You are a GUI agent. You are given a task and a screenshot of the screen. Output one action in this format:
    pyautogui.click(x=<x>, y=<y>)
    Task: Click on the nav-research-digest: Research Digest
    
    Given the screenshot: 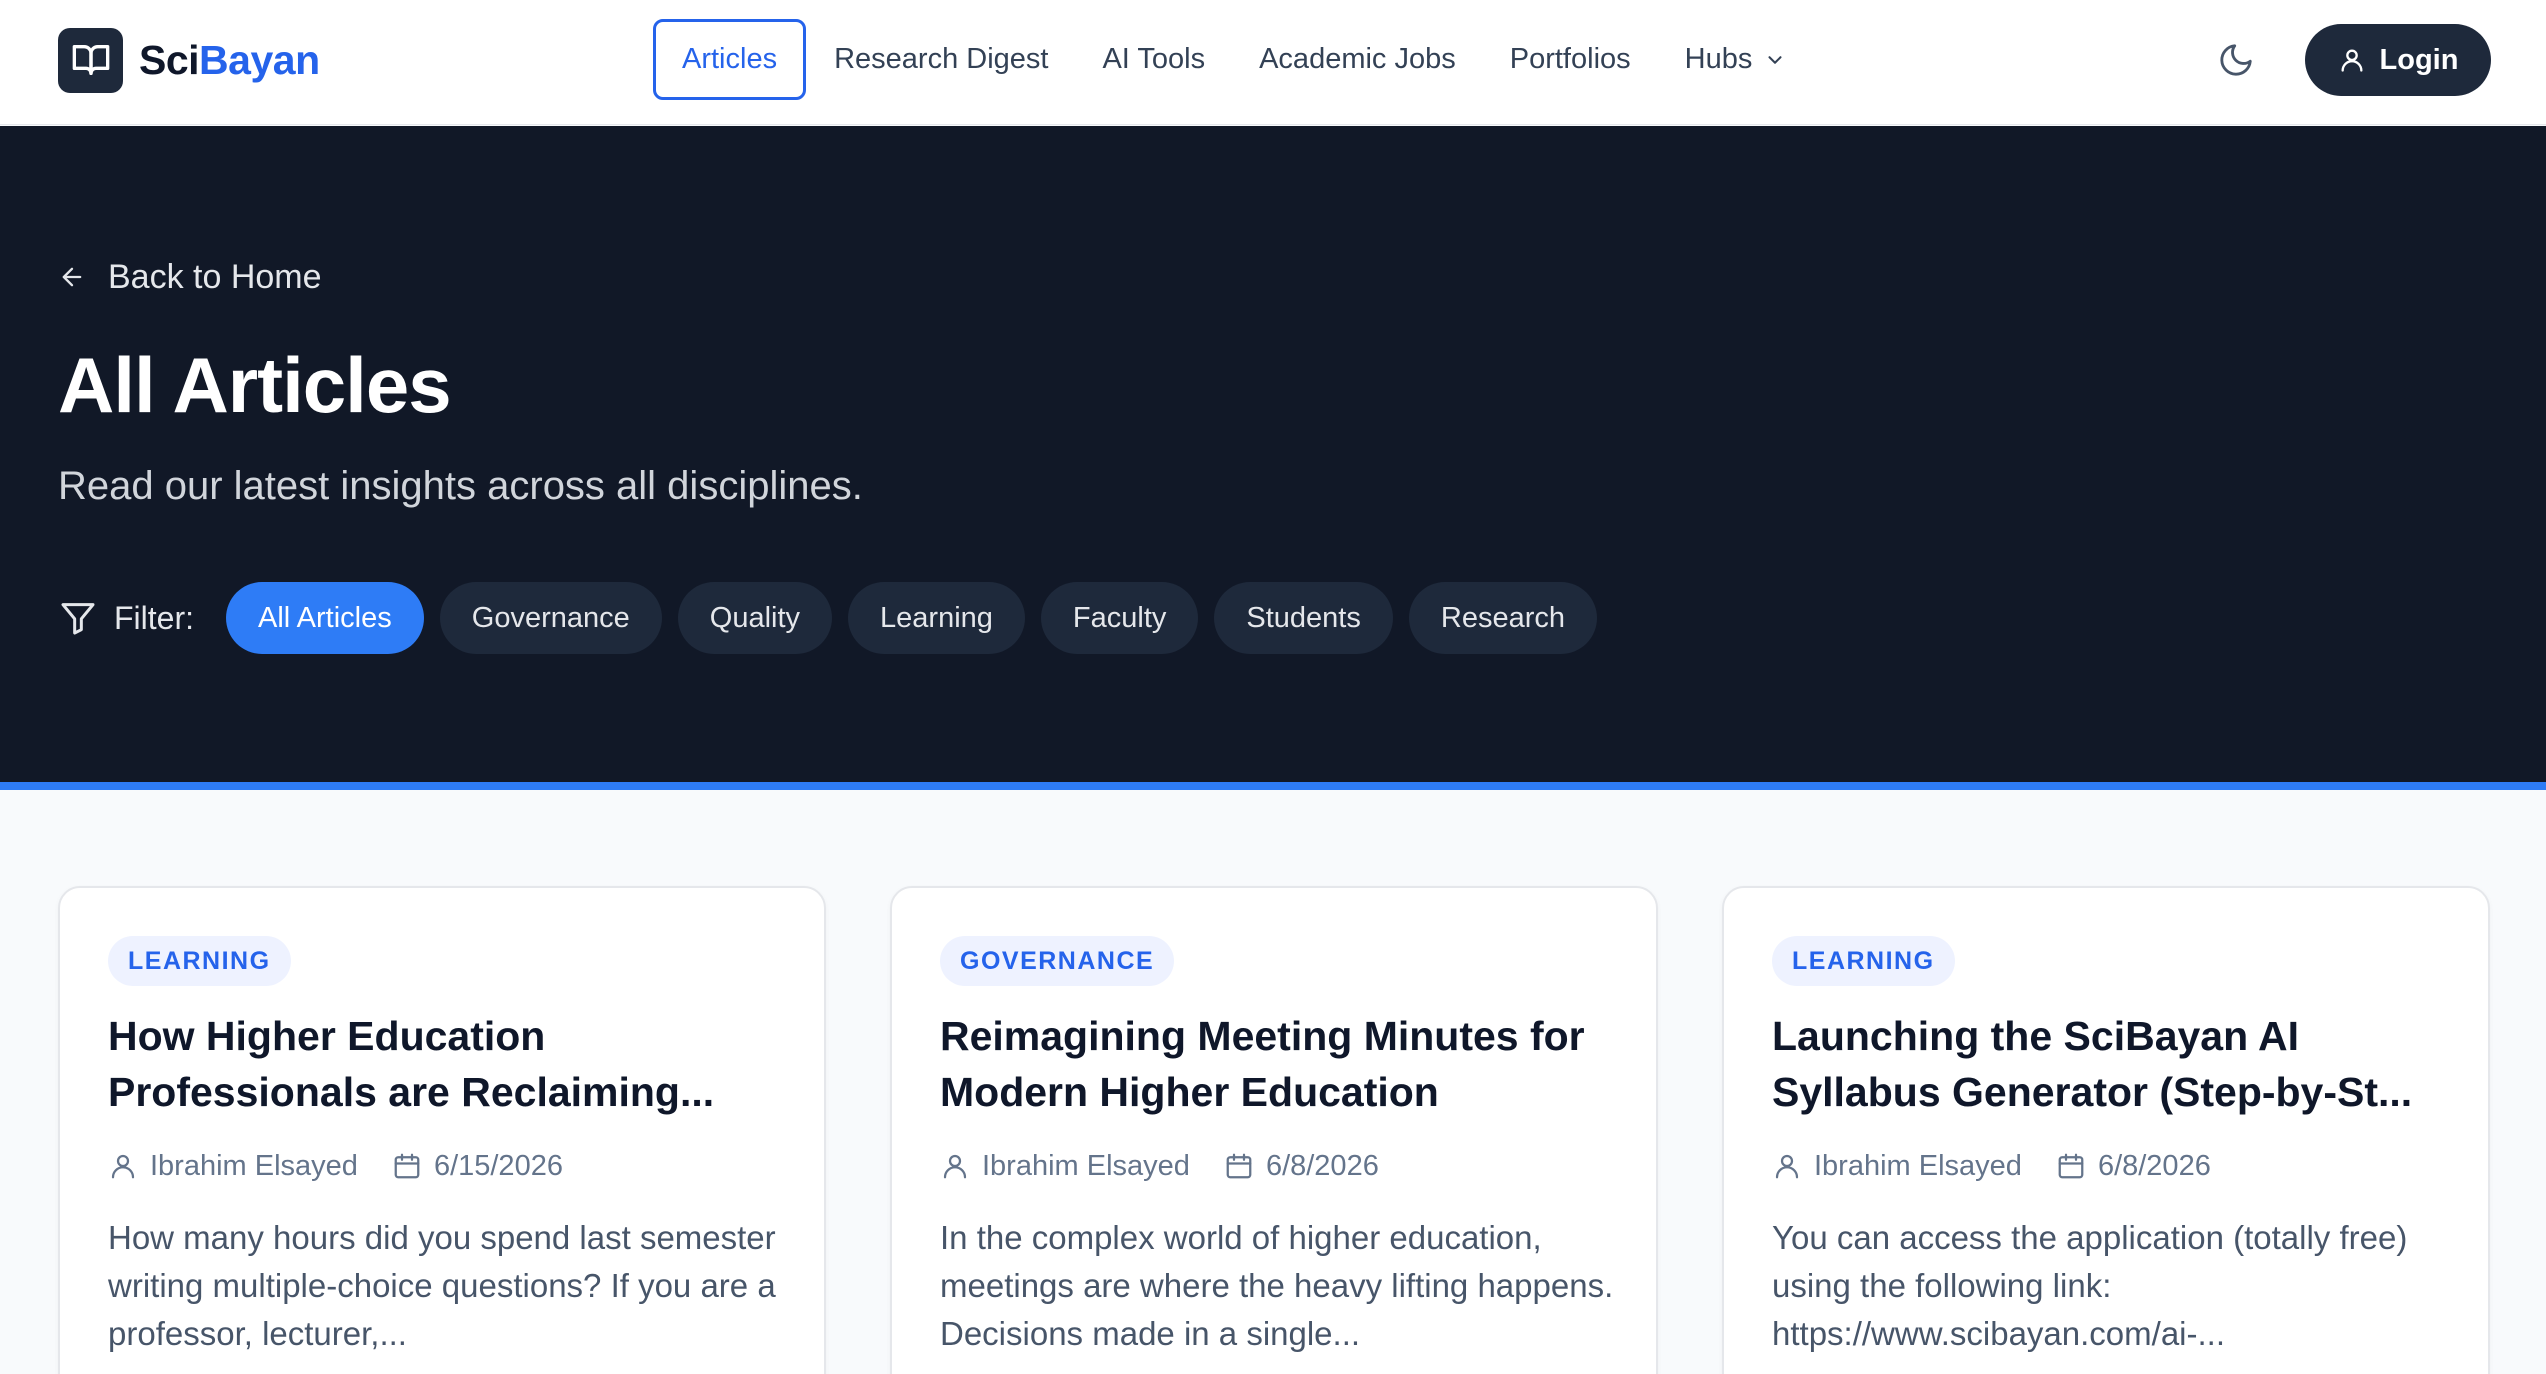 What is the action you would take?
    pyautogui.click(x=941, y=59)
    